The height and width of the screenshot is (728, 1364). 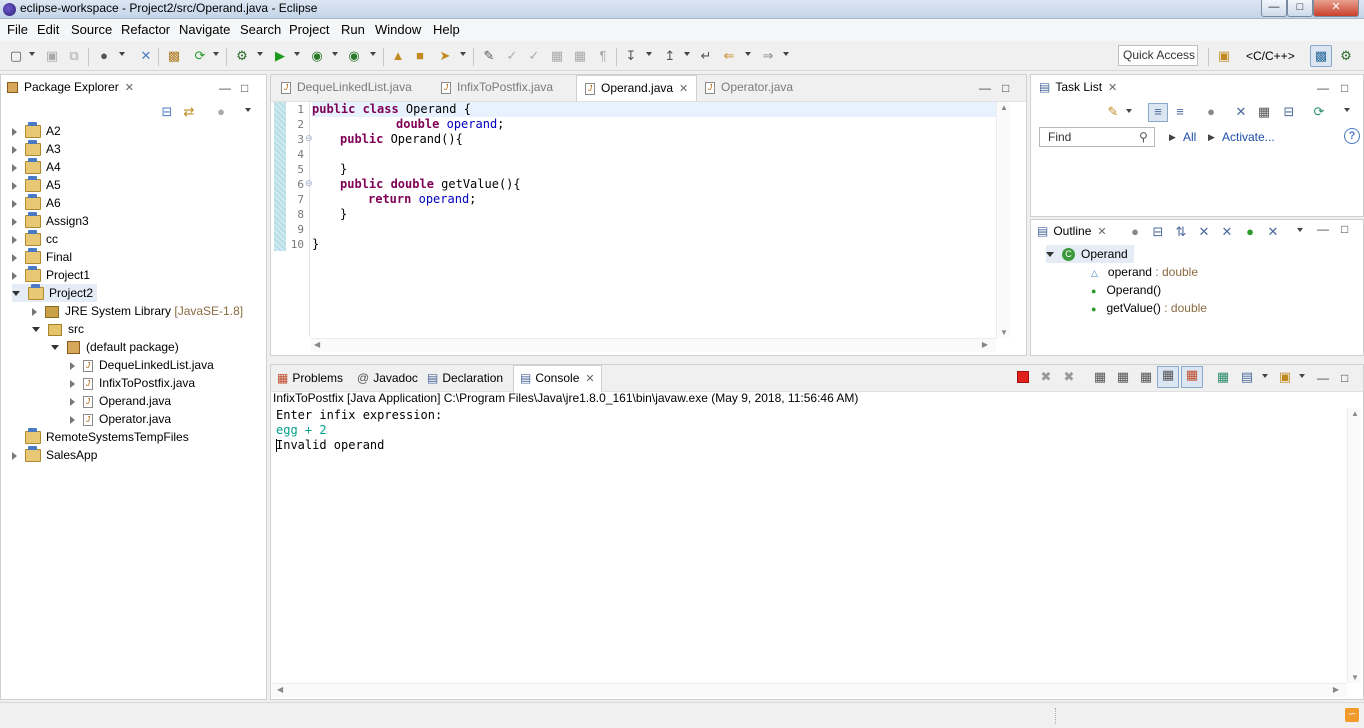 I want to click on tab-package-explorer: Package Explorer ✕, so click(x=70, y=87).